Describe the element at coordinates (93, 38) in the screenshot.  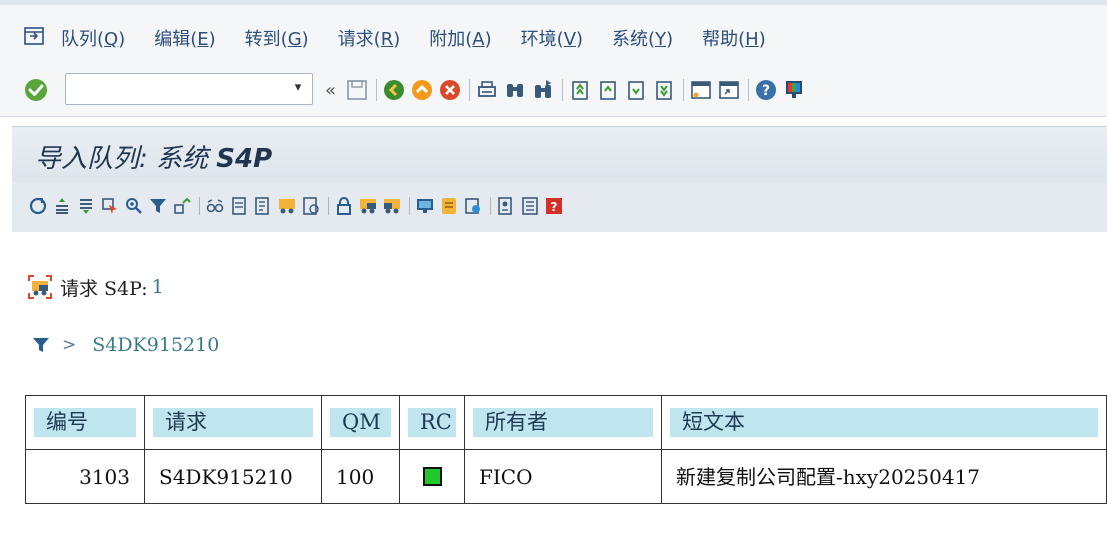
I see `menu-queue: 队列(Q)` at that location.